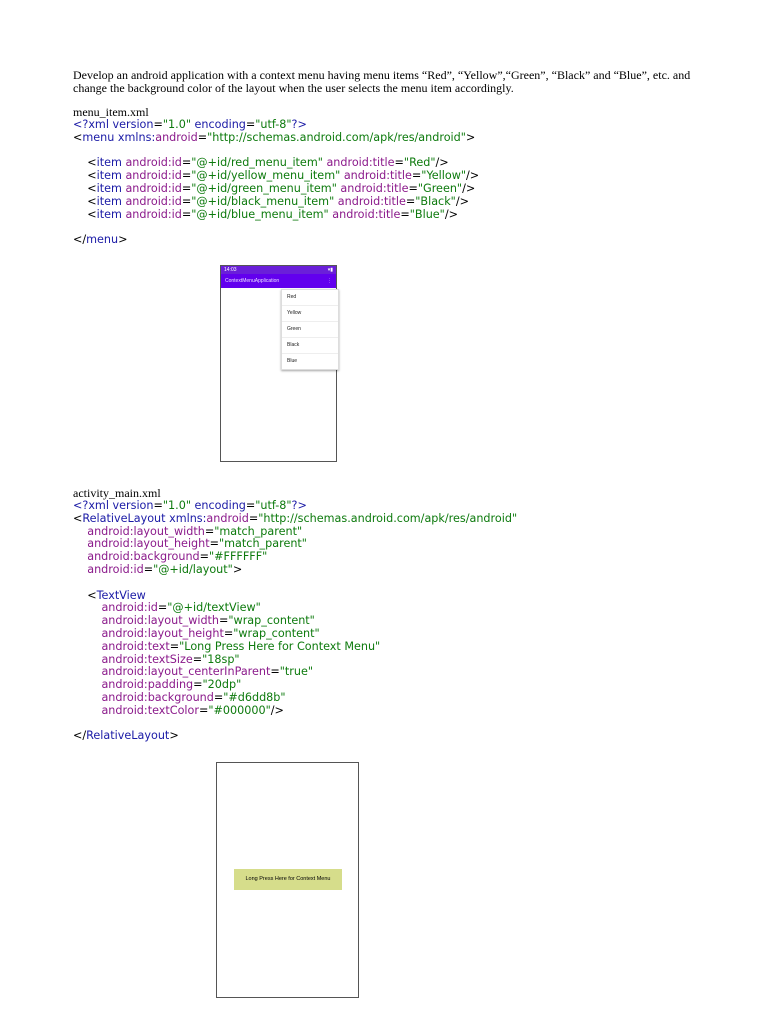  What do you see at coordinates (173, 710) in the screenshot?
I see `attr-name: textColor` at bounding box center [173, 710].